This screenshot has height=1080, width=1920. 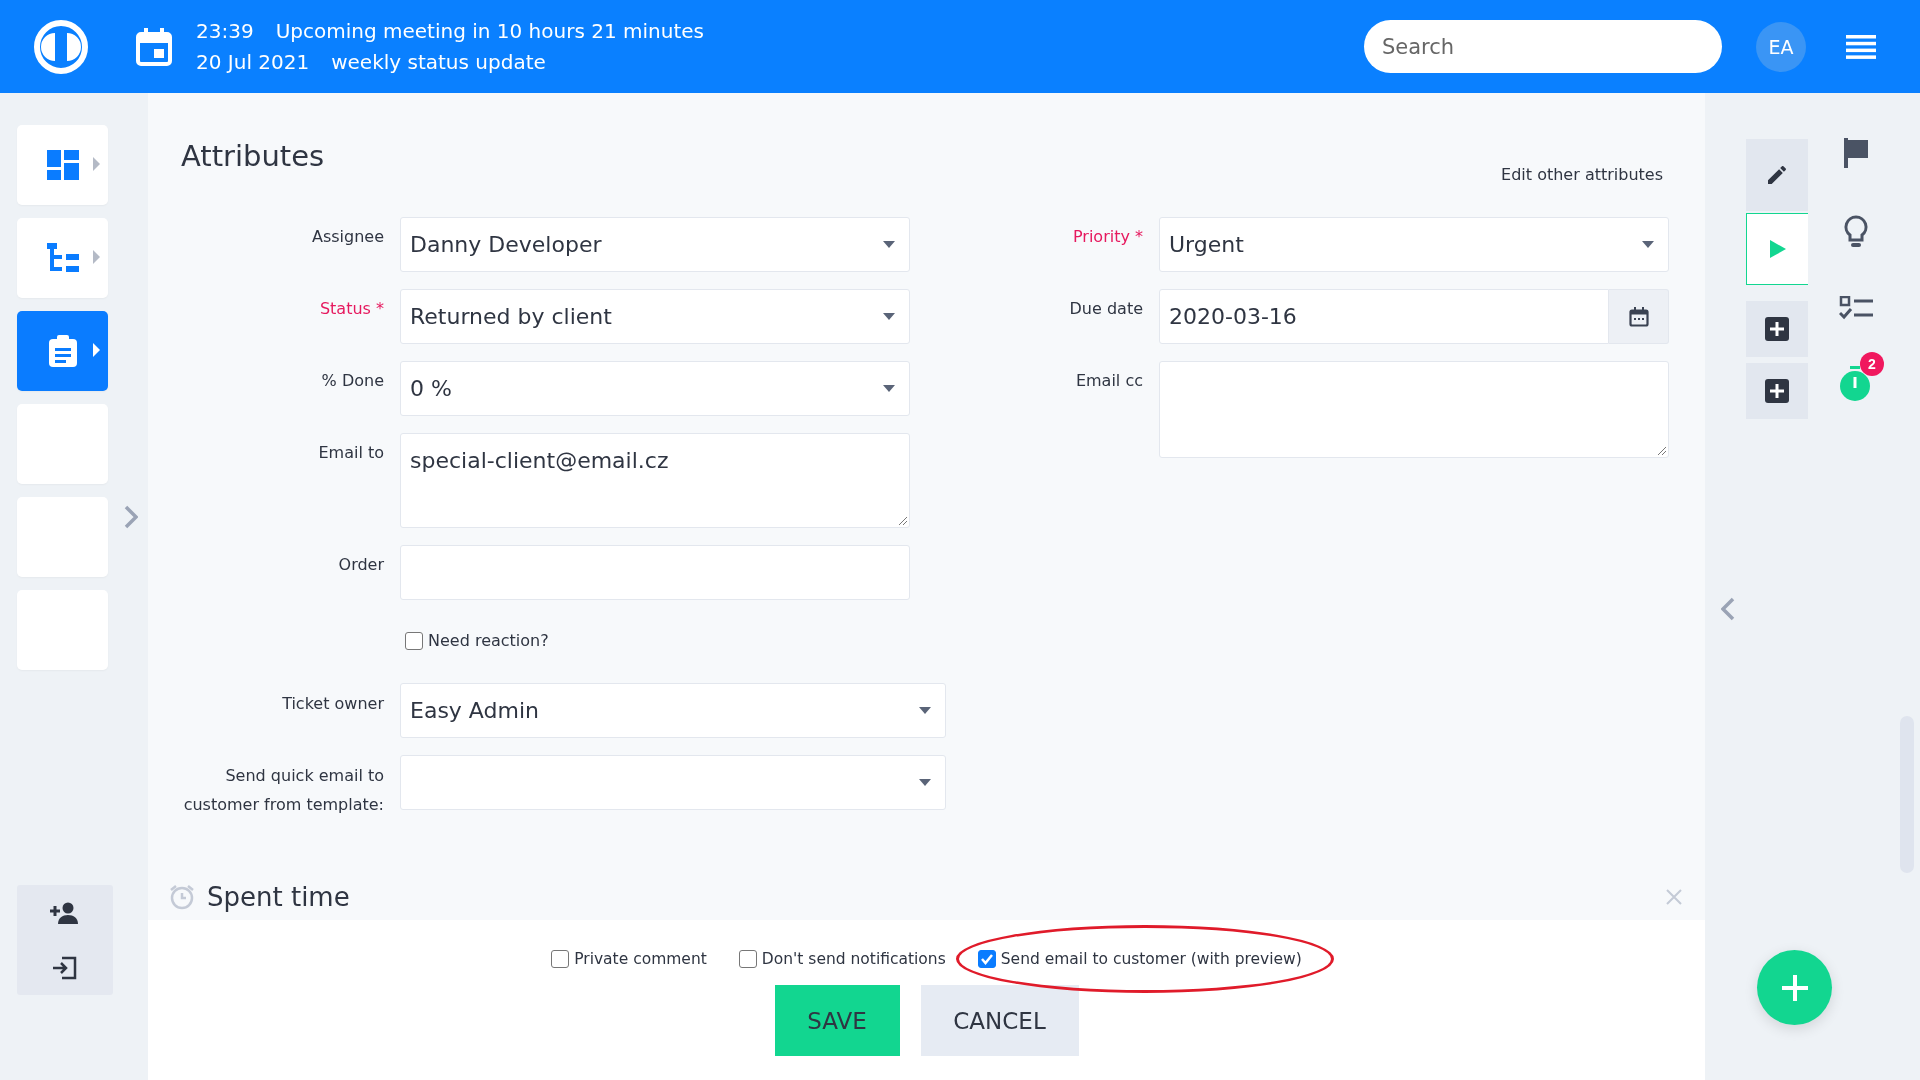 I want to click on meeting-time: 23:39, so click(x=225, y=31).